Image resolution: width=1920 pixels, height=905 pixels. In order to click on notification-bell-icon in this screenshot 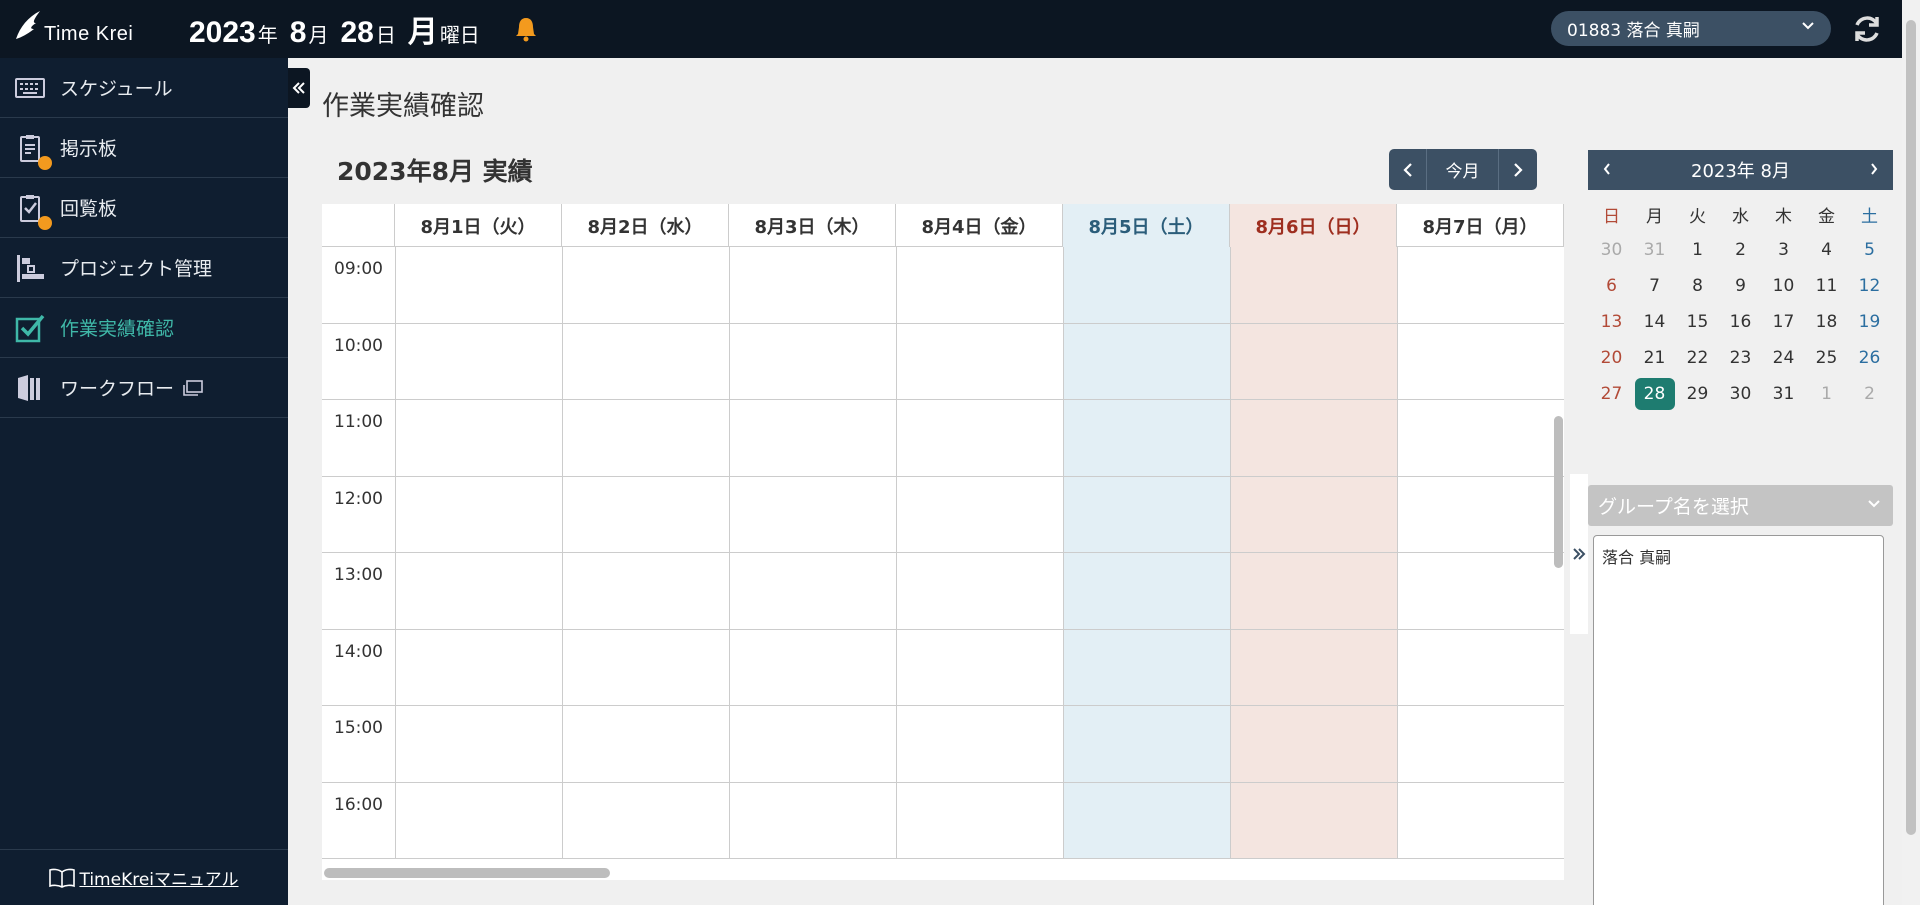, I will do `click(526, 29)`.